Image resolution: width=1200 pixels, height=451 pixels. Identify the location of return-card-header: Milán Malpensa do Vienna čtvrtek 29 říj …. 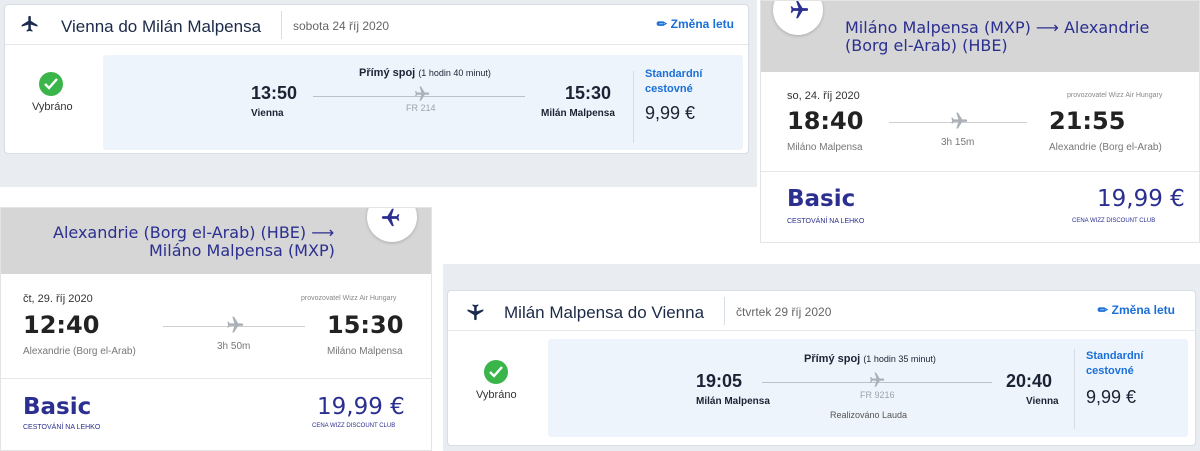
(821, 311).